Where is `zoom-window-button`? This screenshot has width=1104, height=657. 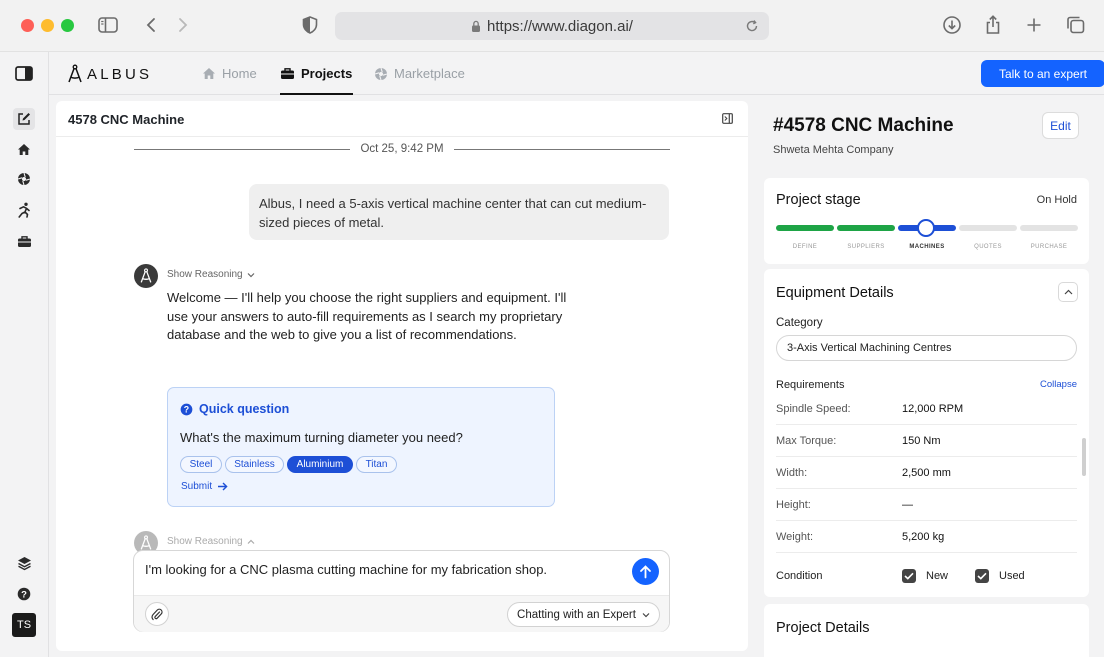 zoom-window-button is located at coordinates (67, 25).